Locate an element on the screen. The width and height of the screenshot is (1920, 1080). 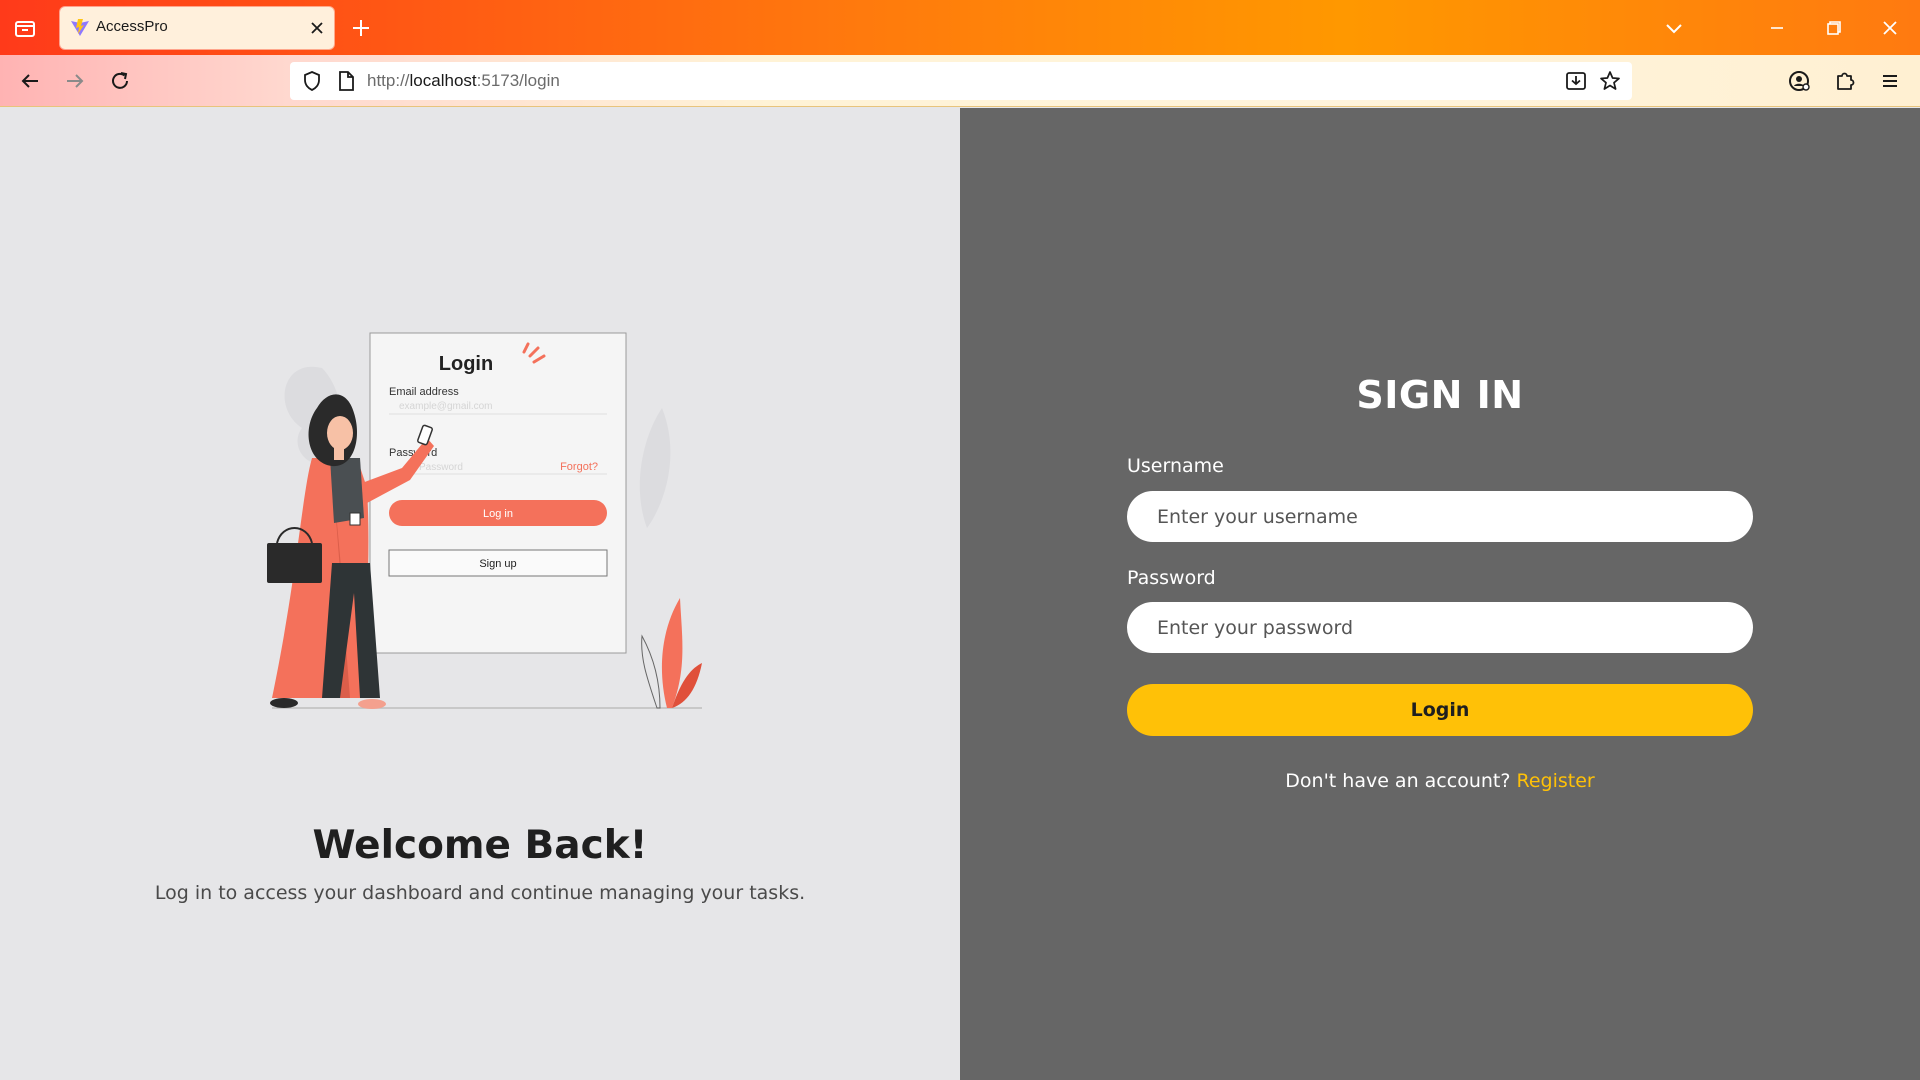
browser-navigation-bar: http://localhost:5173/login is located at coordinates (960, 81).